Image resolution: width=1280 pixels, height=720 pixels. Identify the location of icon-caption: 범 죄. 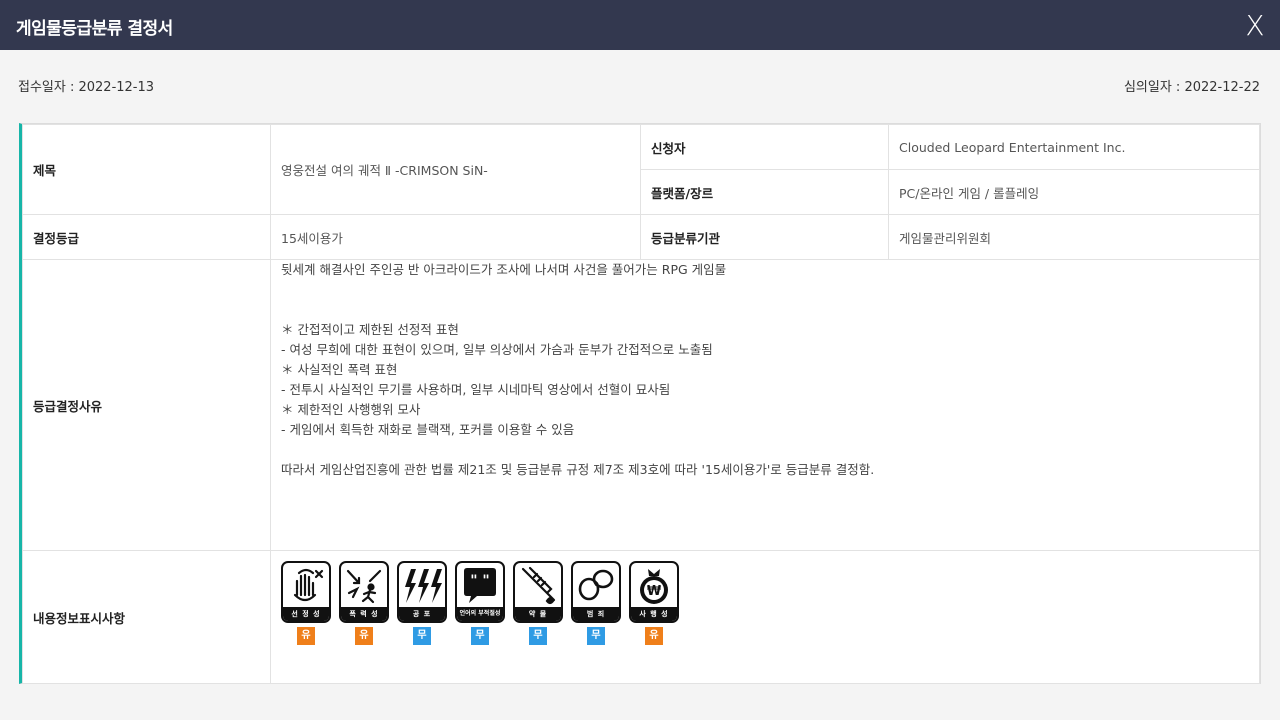
(596, 614).